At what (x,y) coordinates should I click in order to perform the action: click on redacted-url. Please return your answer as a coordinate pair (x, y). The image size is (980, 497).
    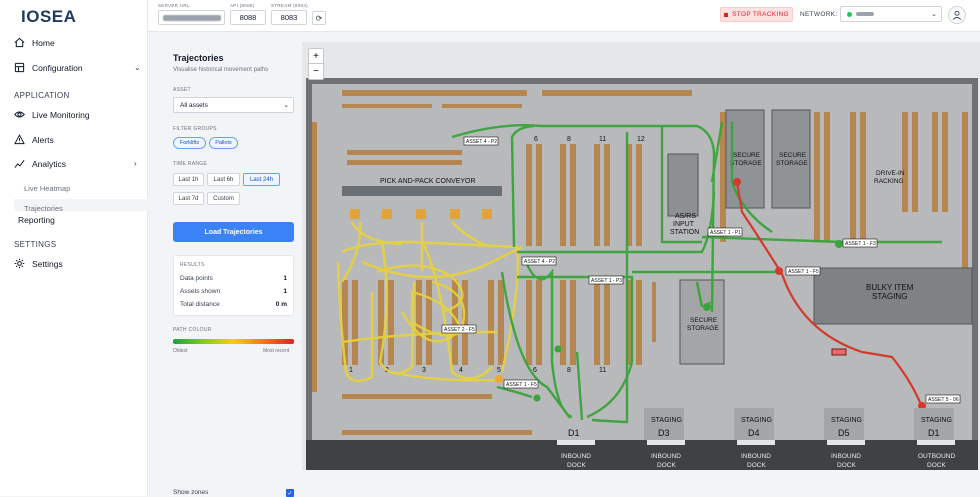
    Looking at the image, I should click on (191, 17).